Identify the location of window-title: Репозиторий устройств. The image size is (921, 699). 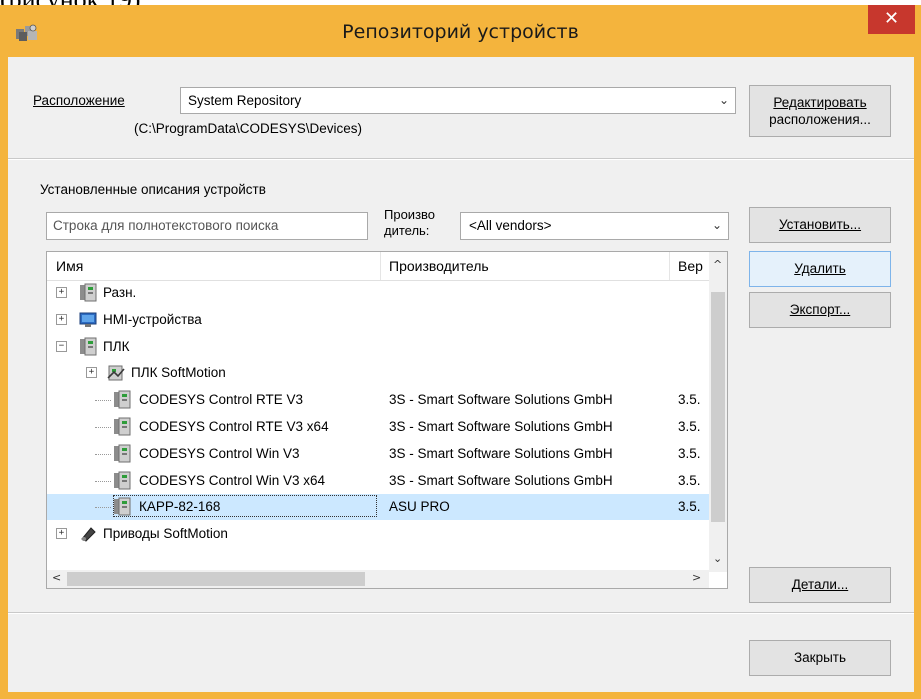
(460, 32).